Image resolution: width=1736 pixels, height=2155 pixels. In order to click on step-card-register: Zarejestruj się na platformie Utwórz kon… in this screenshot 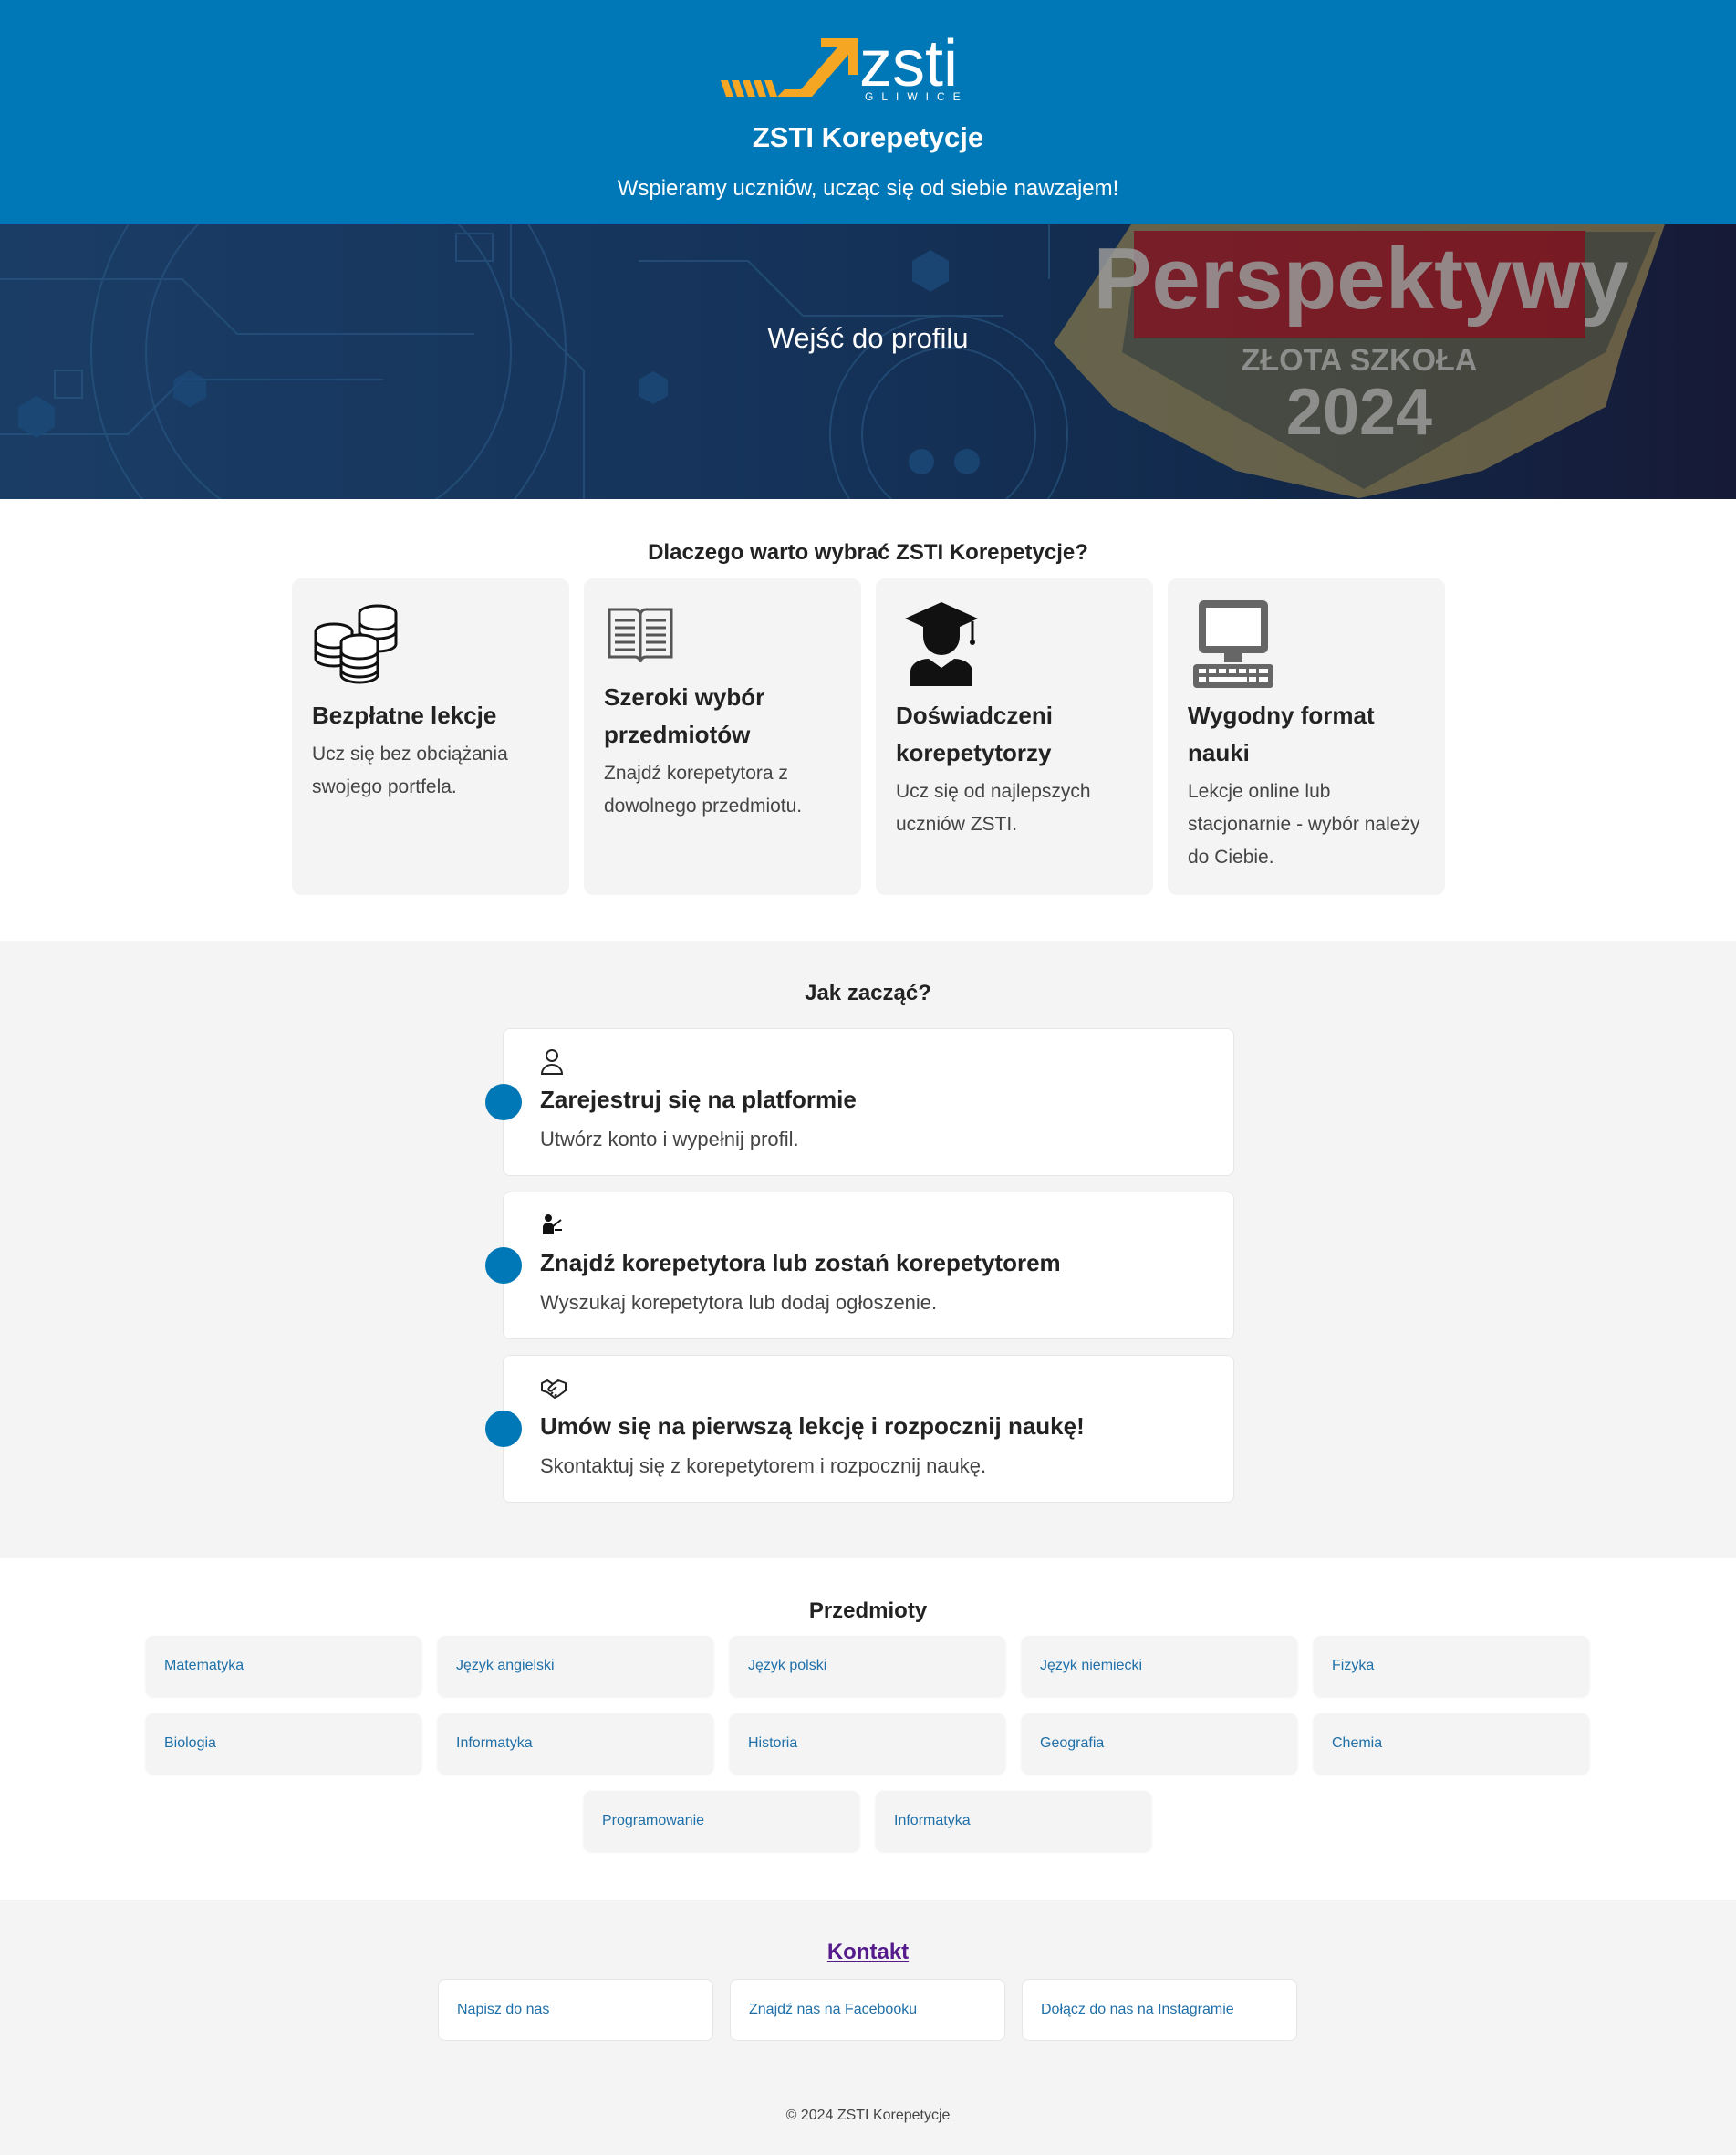, I will do `click(859, 1102)`.